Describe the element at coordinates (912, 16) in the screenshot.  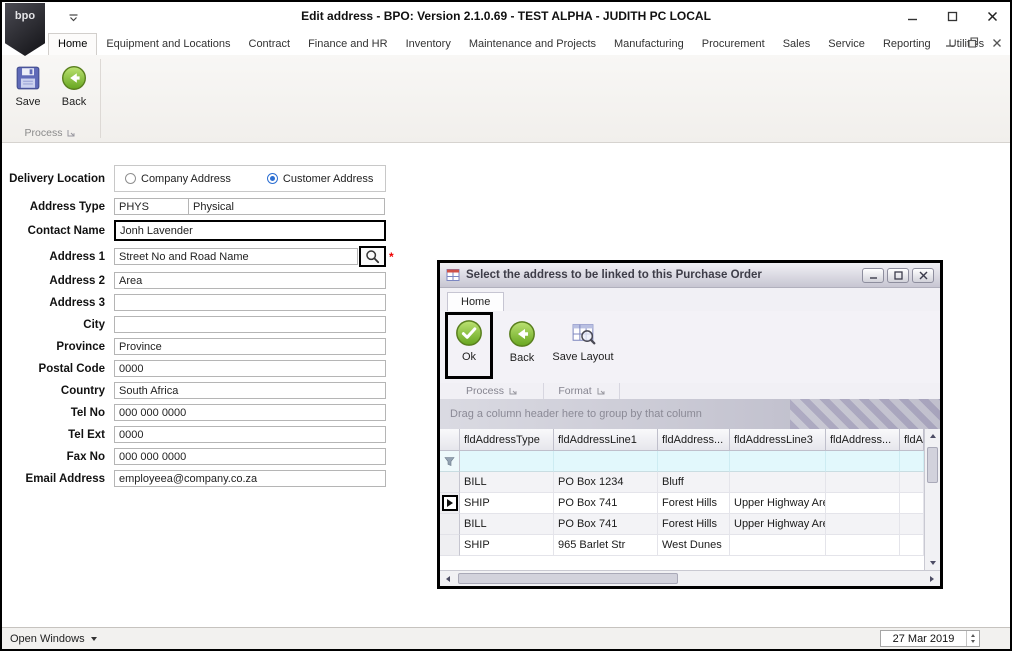
I see `minimize-button` at that location.